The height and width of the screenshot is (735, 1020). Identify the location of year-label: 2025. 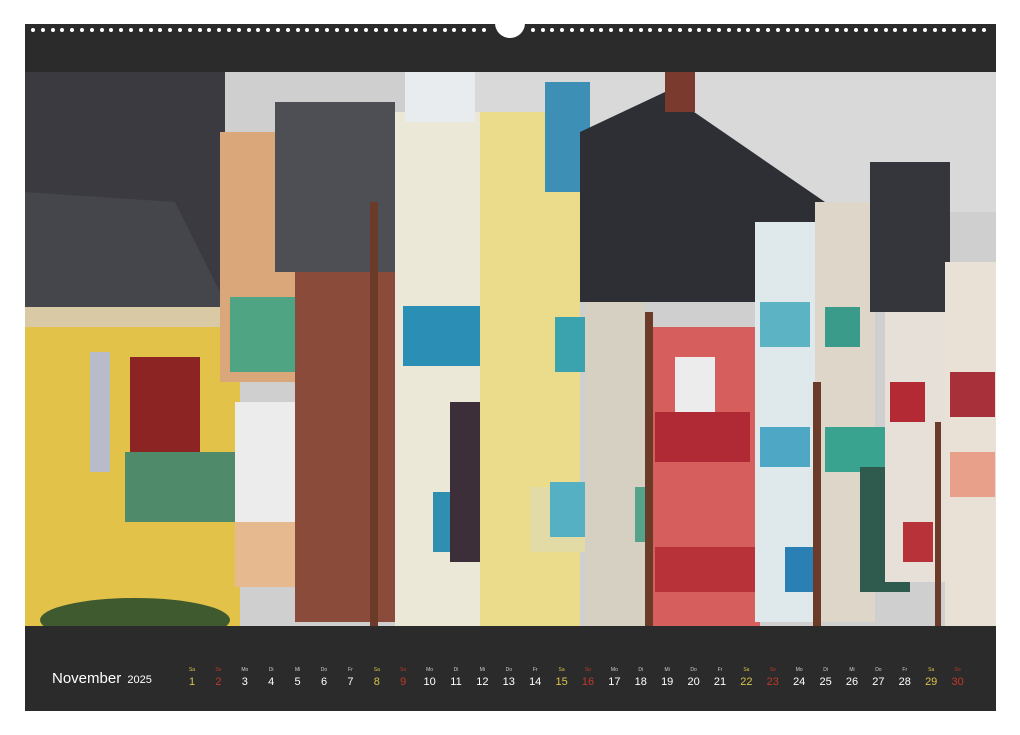
(139, 680).